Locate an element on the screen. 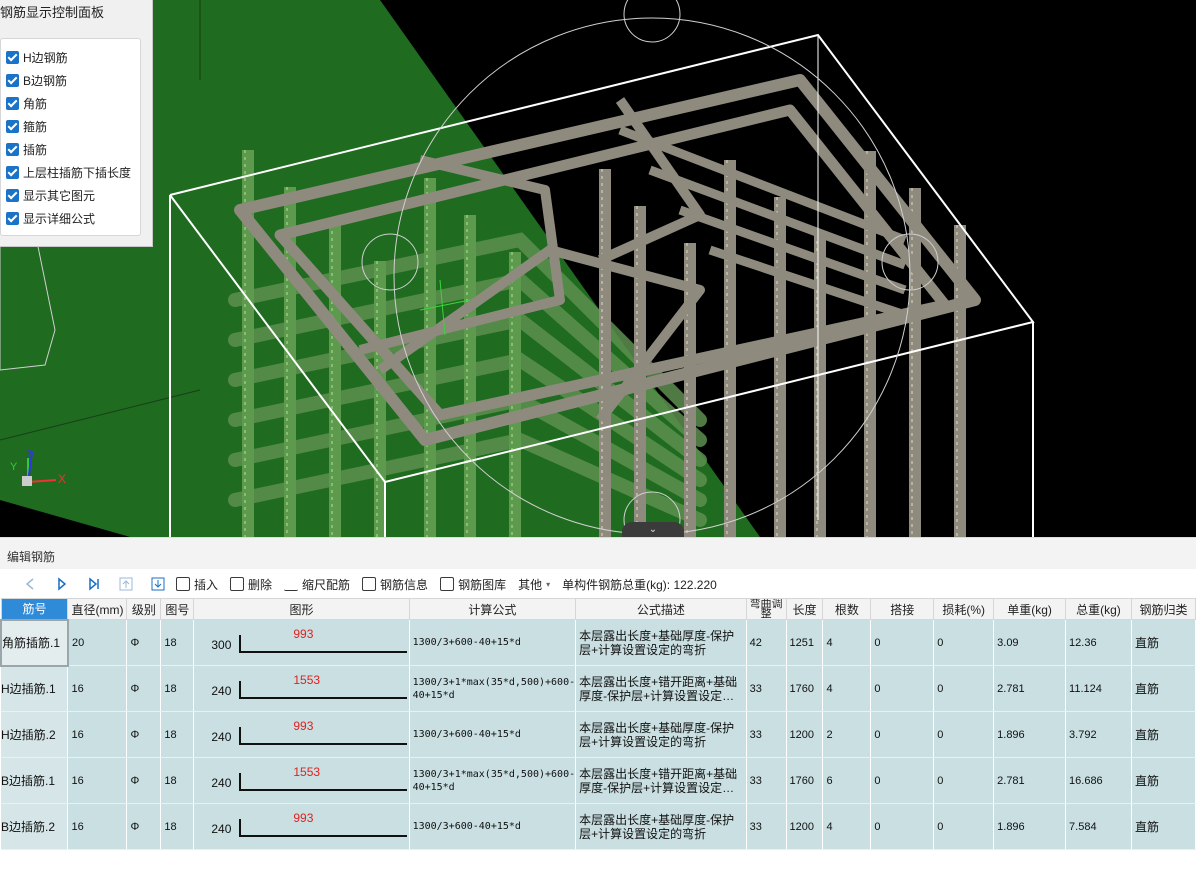  cell-total-weight: 3.792 is located at coordinates (1098, 734).